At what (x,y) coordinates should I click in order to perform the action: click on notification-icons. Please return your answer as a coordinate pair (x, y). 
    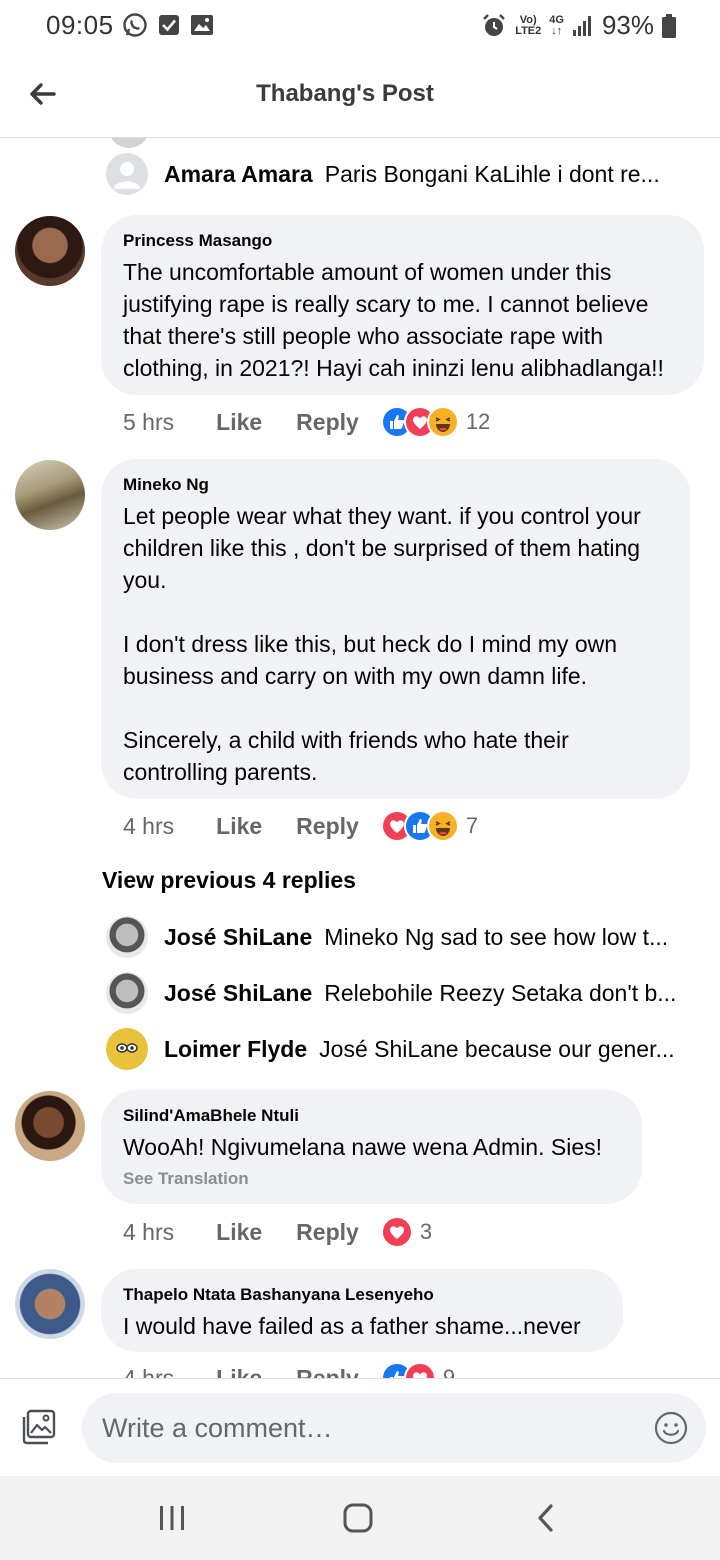
    Looking at the image, I should click on (168, 25).